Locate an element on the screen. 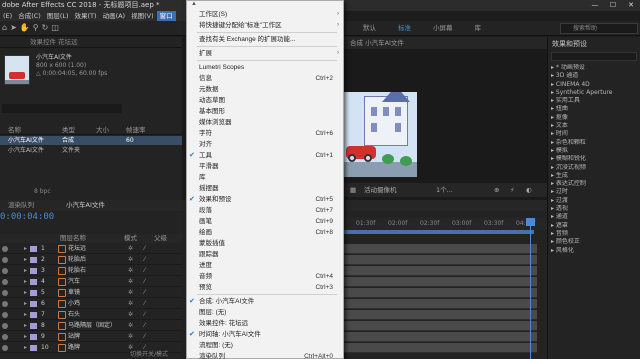  reset-exposure-icon: ◐ is located at coordinates (529, 190).